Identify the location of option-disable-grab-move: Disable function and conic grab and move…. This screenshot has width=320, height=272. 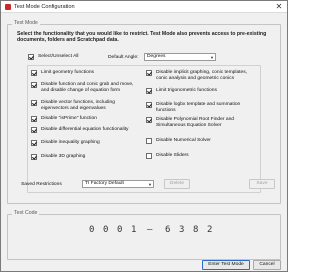
(86, 88).